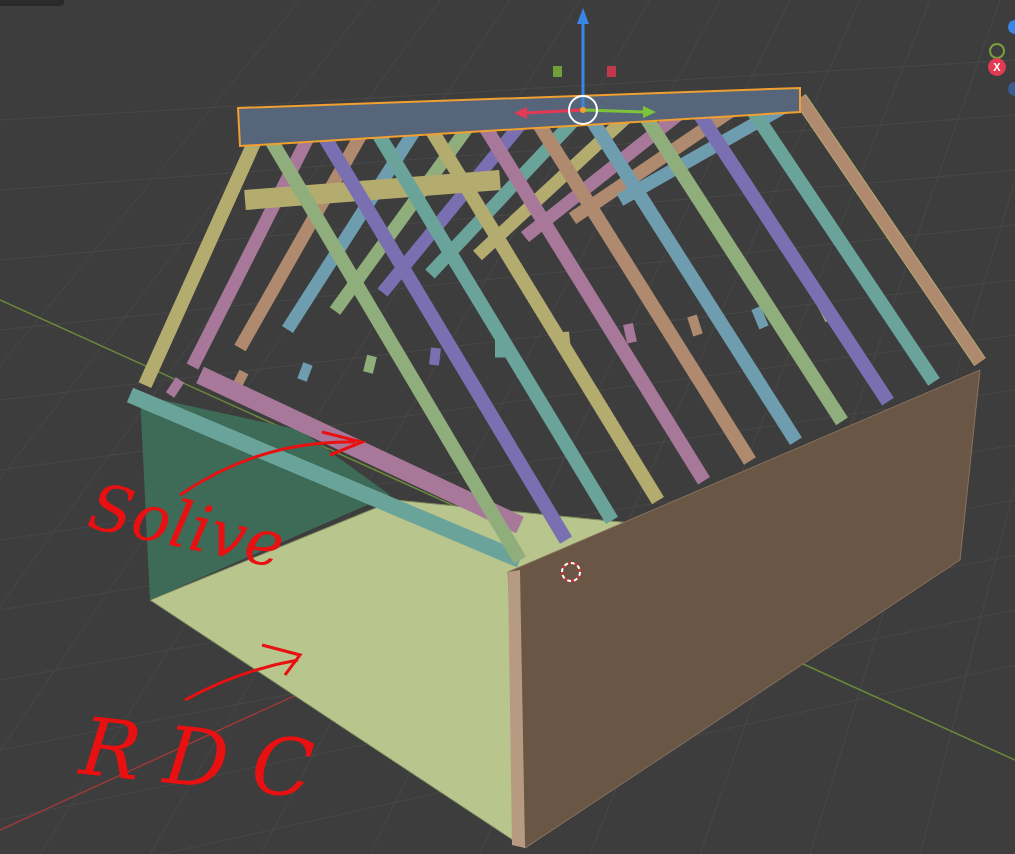 This screenshot has height=854, width=1015. I want to click on annotation-text: RDC, so click(208, 760).